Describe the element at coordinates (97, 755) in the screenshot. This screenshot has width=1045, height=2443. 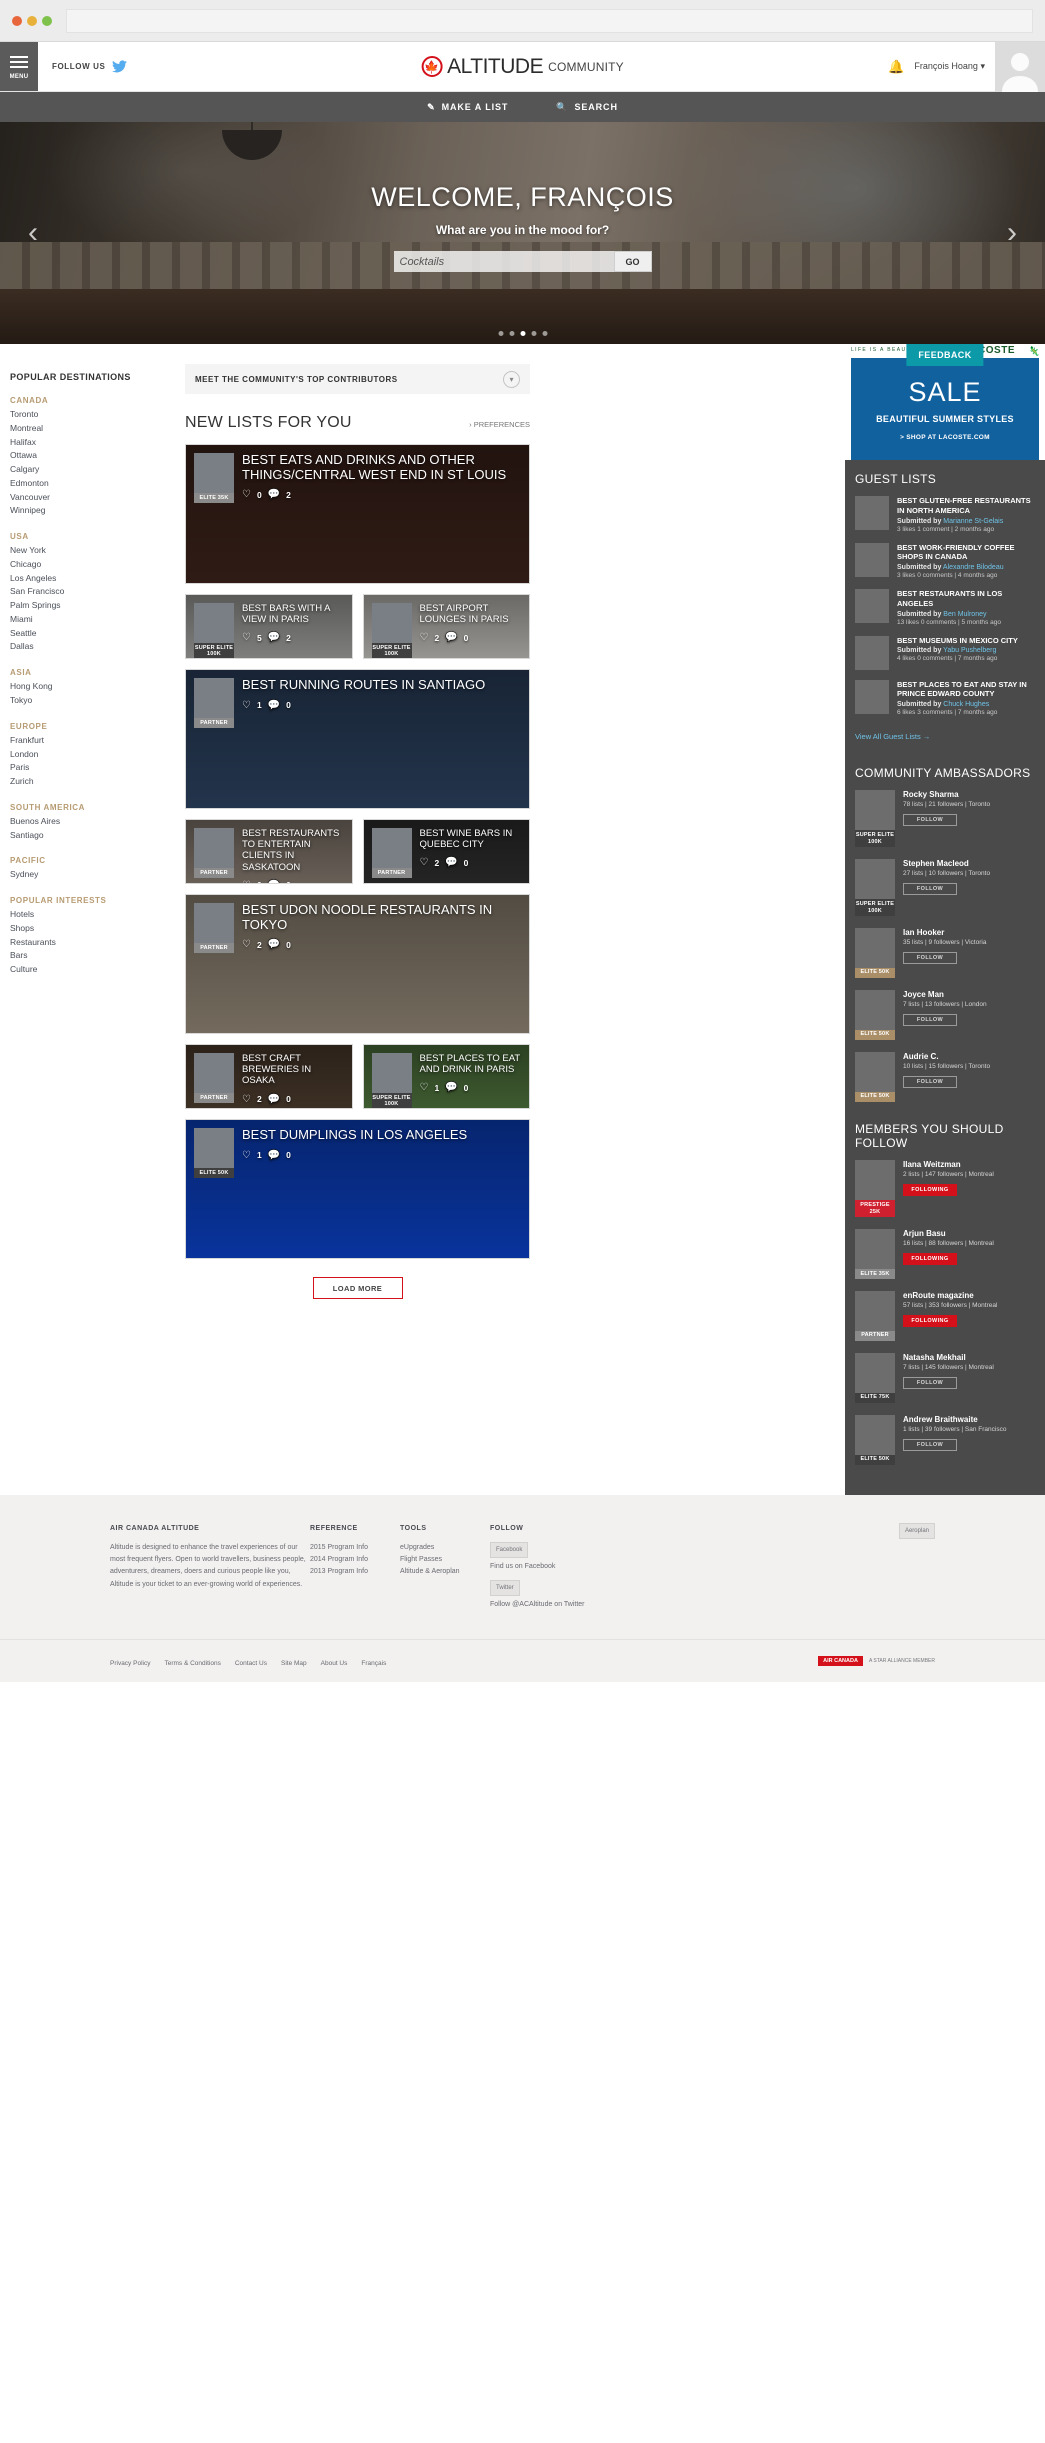
I see `sidebar-item-london: London` at that location.